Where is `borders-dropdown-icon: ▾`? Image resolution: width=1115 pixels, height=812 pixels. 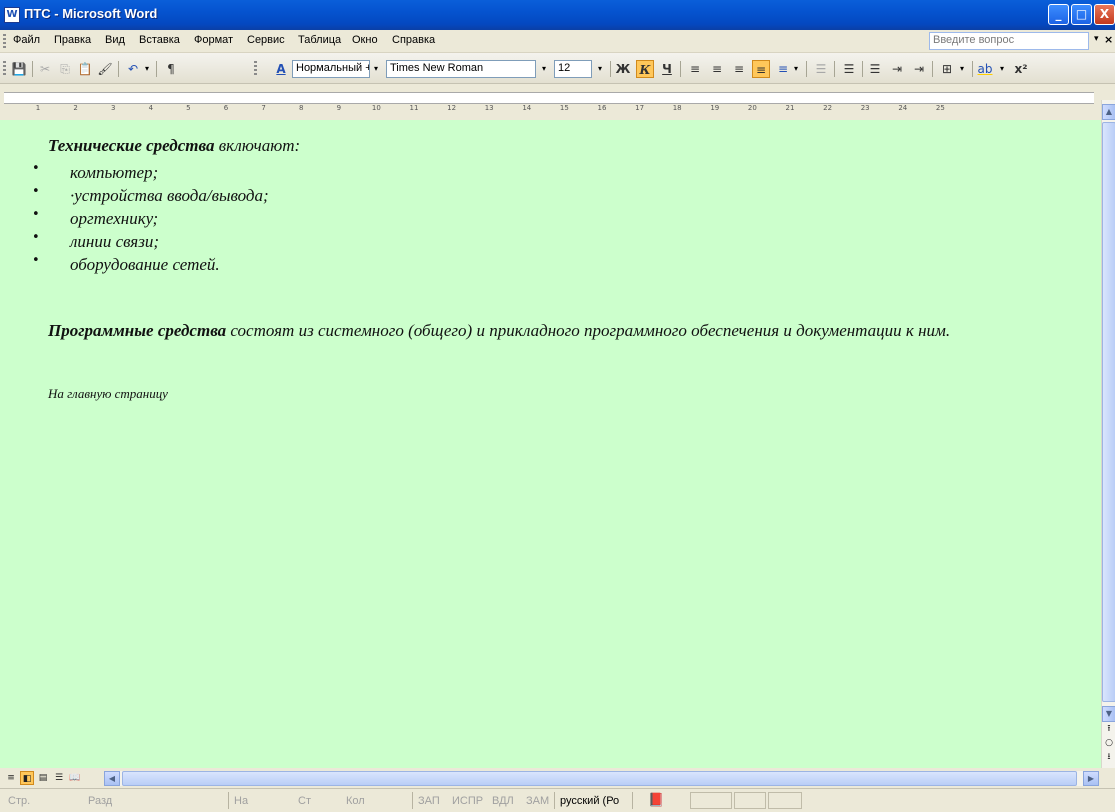 borders-dropdown-icon: ▾ is located at coordinates (962, 69).